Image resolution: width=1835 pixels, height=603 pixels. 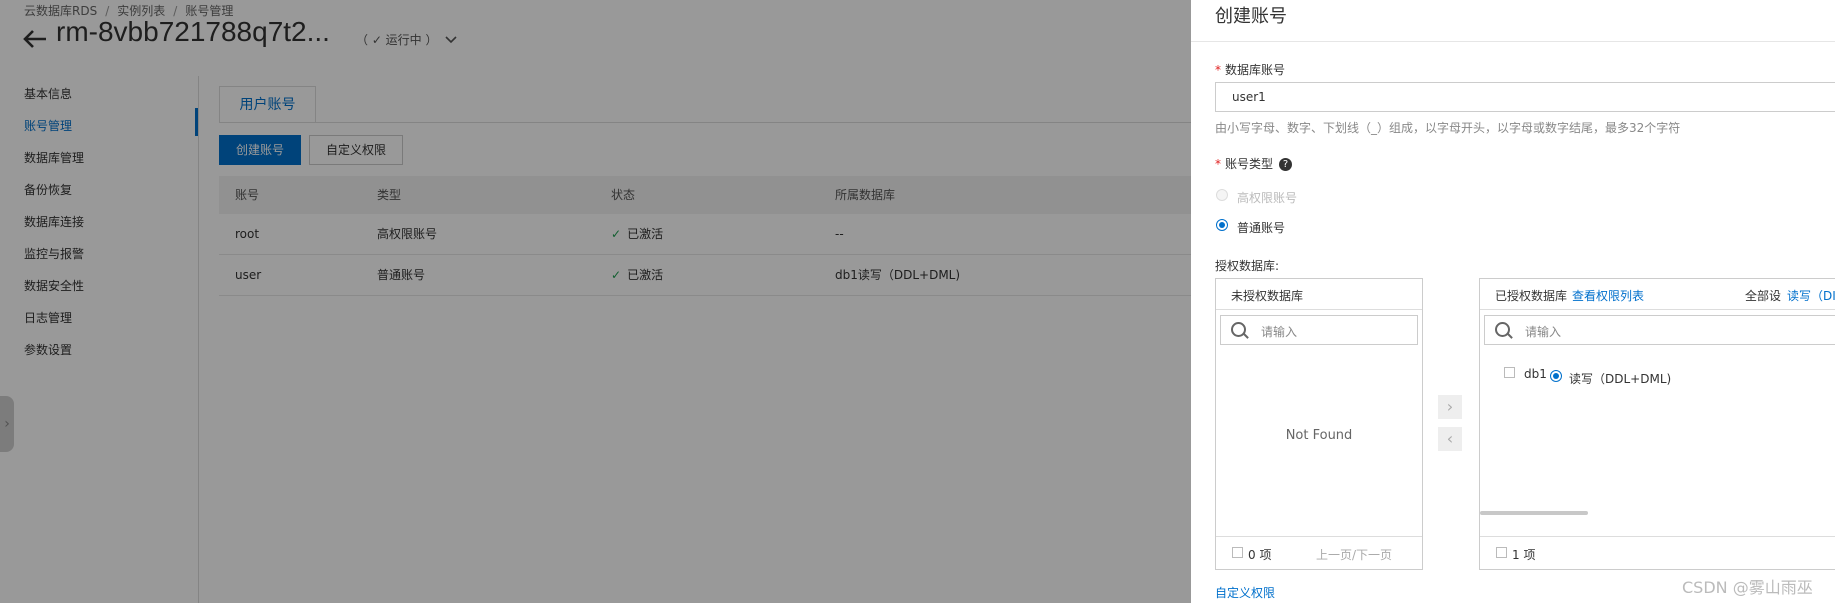 I want to click on unauthorized-db-title: 未授权数据库, so click(x=1267, y=296).